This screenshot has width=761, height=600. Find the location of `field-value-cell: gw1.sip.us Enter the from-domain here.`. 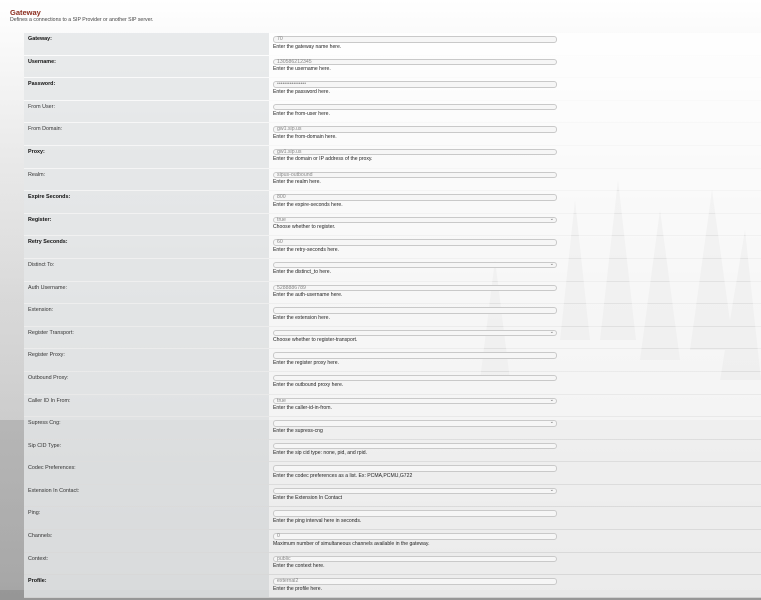

field-value-cell: gw1.sip.us Enter the from-domain here. is located at coordinates (515, 134).